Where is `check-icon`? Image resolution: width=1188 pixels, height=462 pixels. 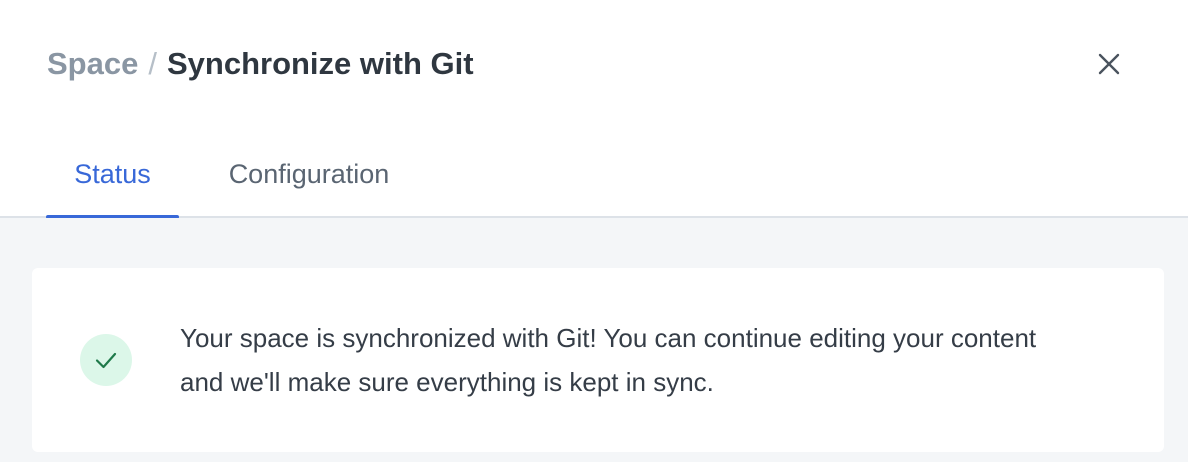 check-icon is located at coordinates (106, 360).